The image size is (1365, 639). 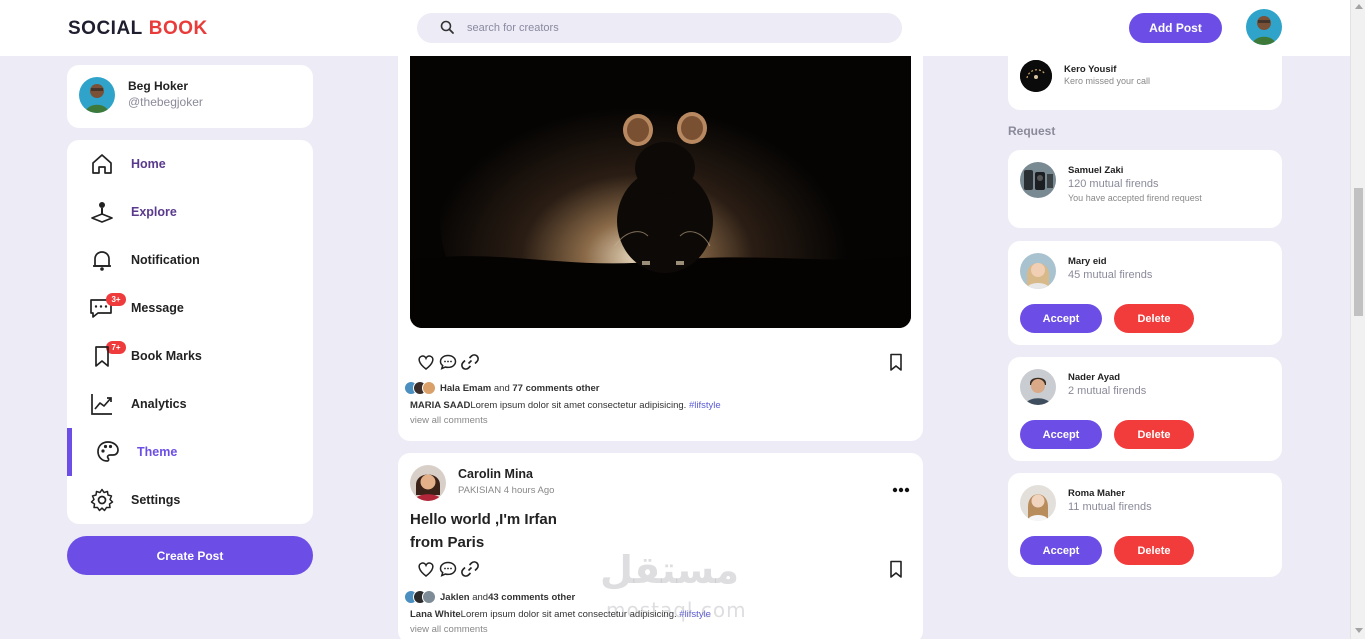 I want to click on post-text-line: from Paris, so click(x=447, y=542).